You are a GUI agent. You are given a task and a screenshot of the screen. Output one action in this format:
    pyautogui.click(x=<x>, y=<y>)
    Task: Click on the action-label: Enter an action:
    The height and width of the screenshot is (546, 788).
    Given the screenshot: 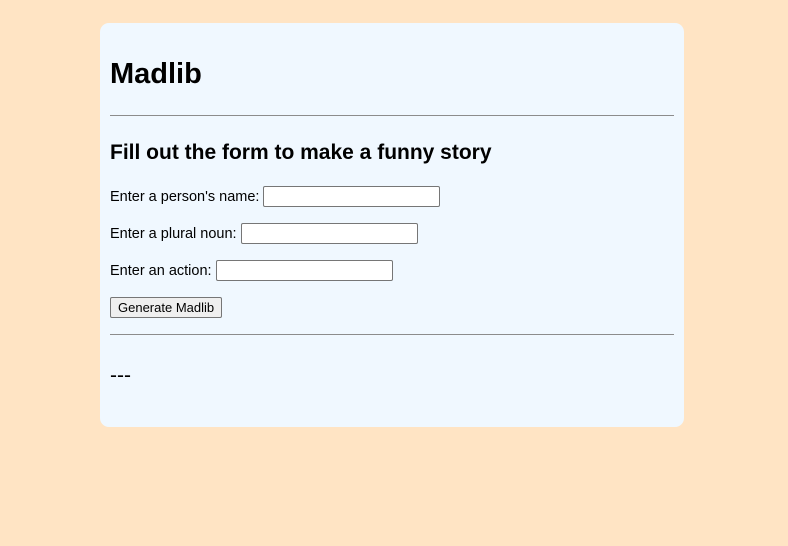 What is the action you would take?
    pyautogui.click(x=161, y=270)
    